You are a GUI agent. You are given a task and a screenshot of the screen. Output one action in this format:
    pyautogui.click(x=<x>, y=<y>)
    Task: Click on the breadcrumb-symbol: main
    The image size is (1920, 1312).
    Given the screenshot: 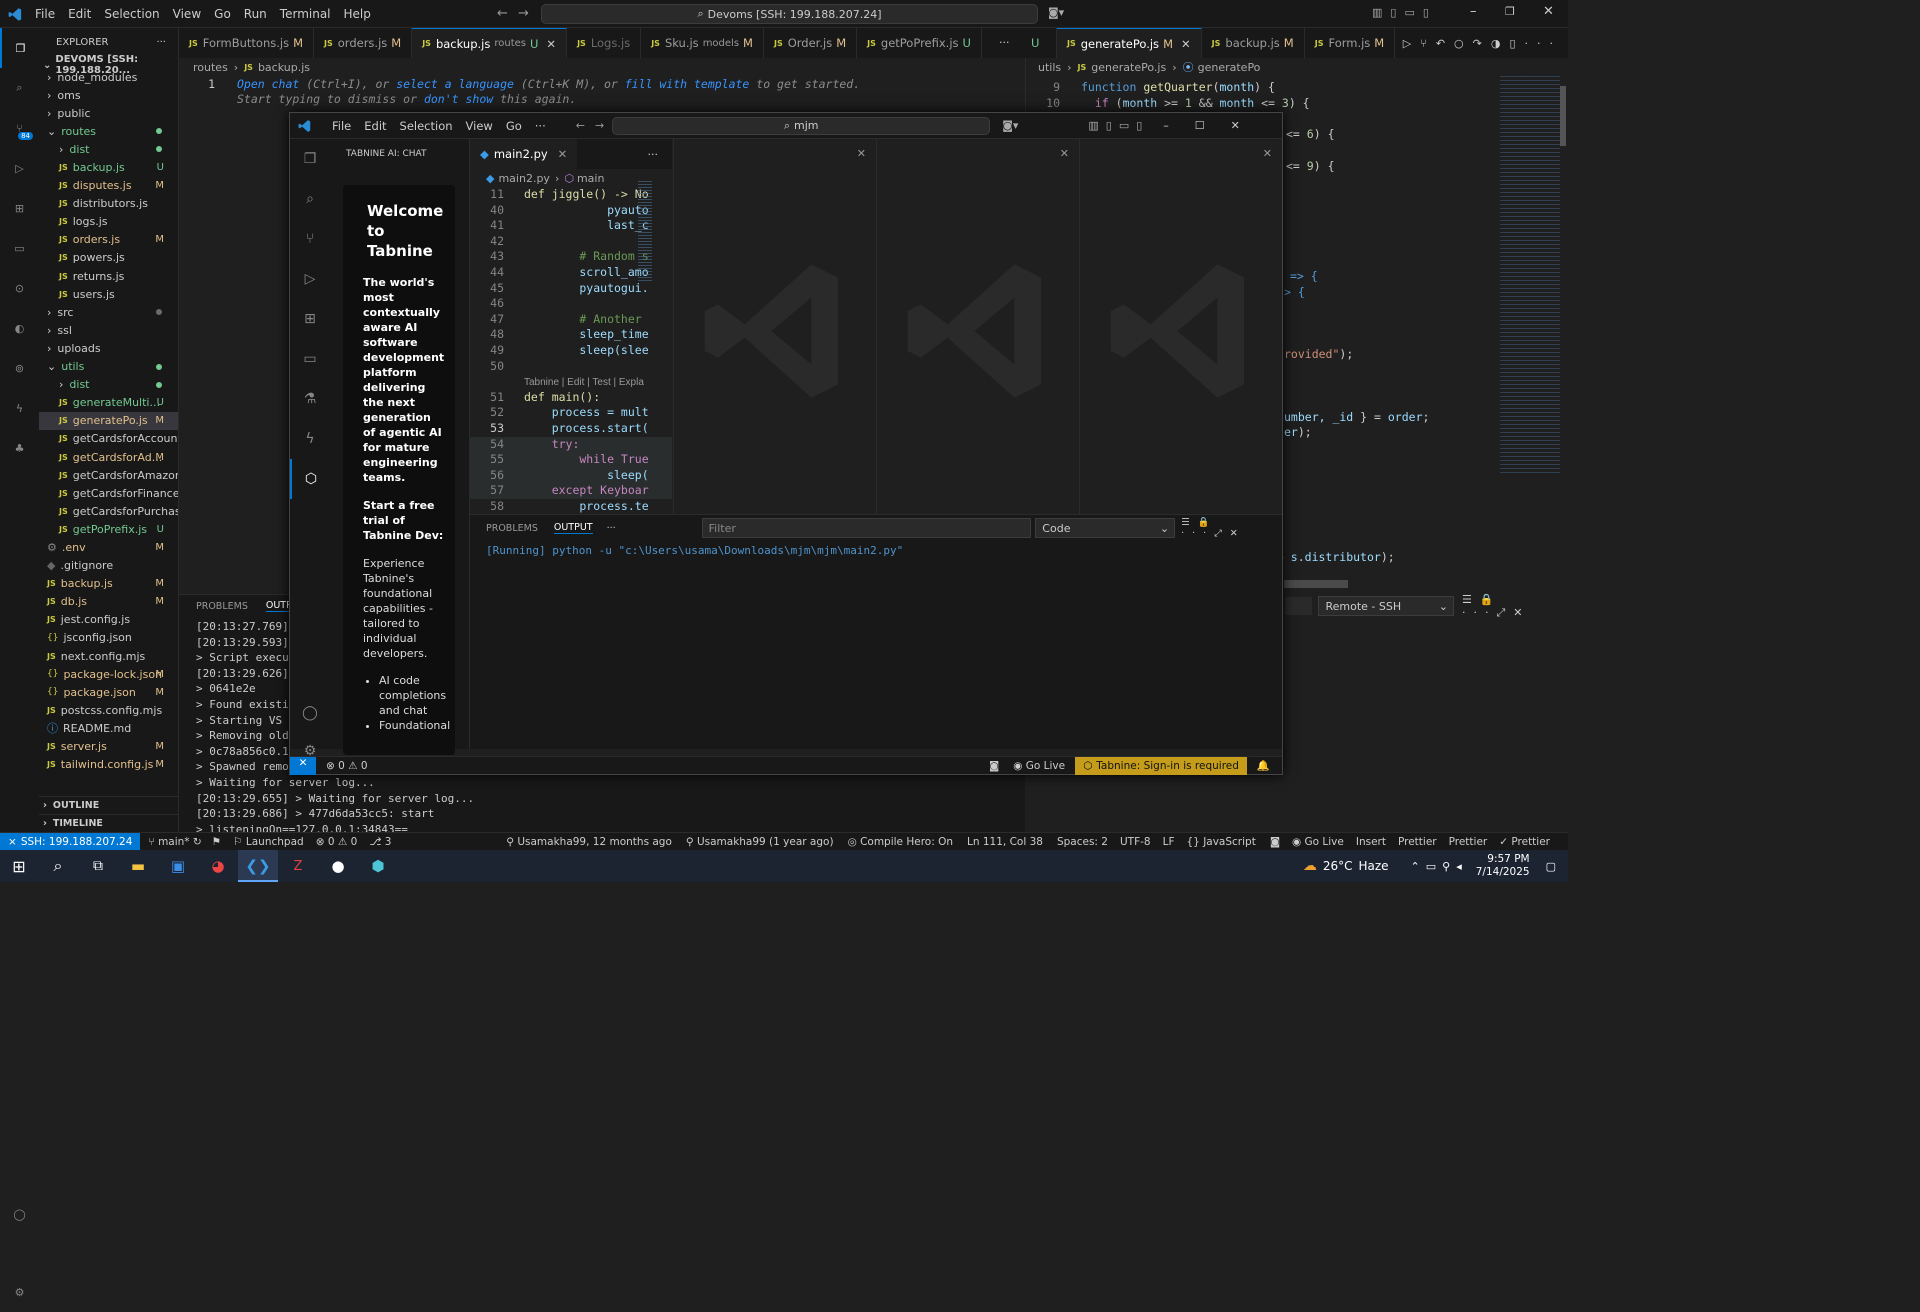 What is the action you would take?
    pyautogui.click(x=590, y=178)
    